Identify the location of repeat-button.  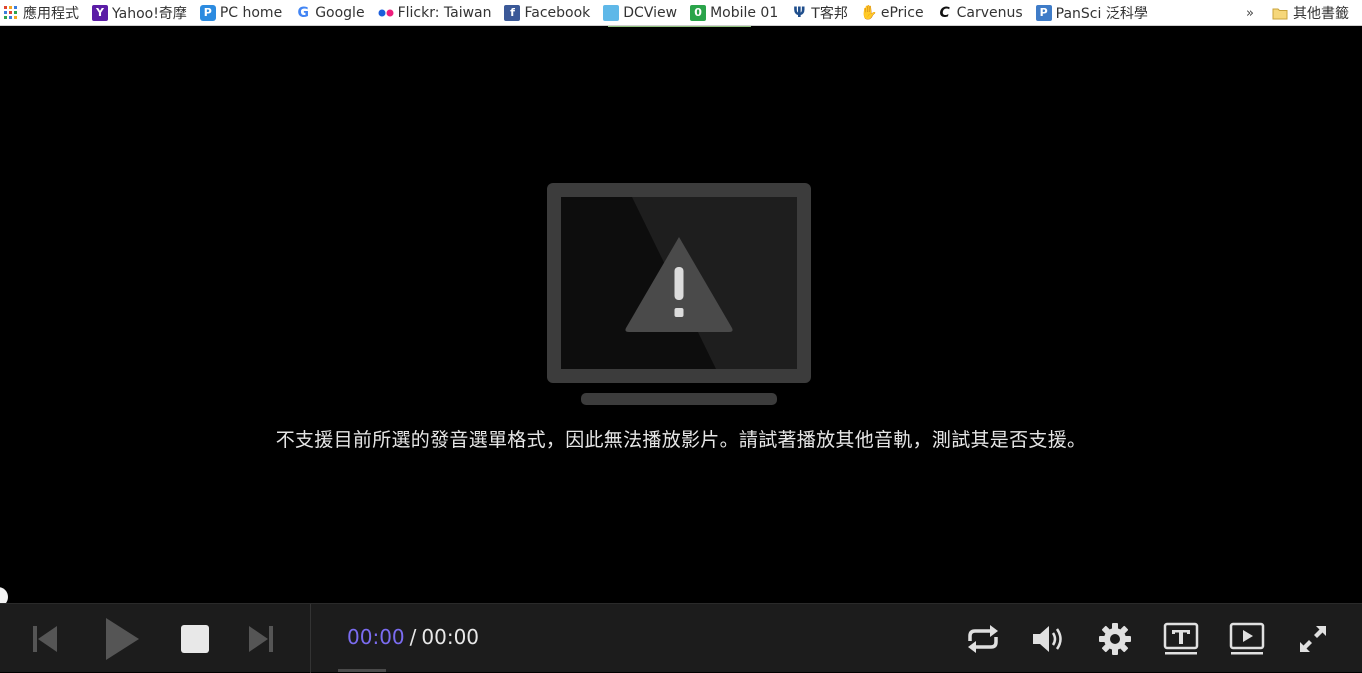
(983, 638).